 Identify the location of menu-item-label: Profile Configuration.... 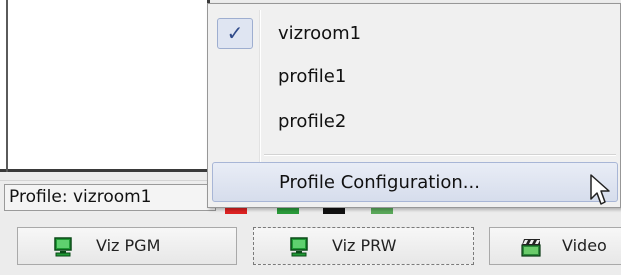
(379, 182).